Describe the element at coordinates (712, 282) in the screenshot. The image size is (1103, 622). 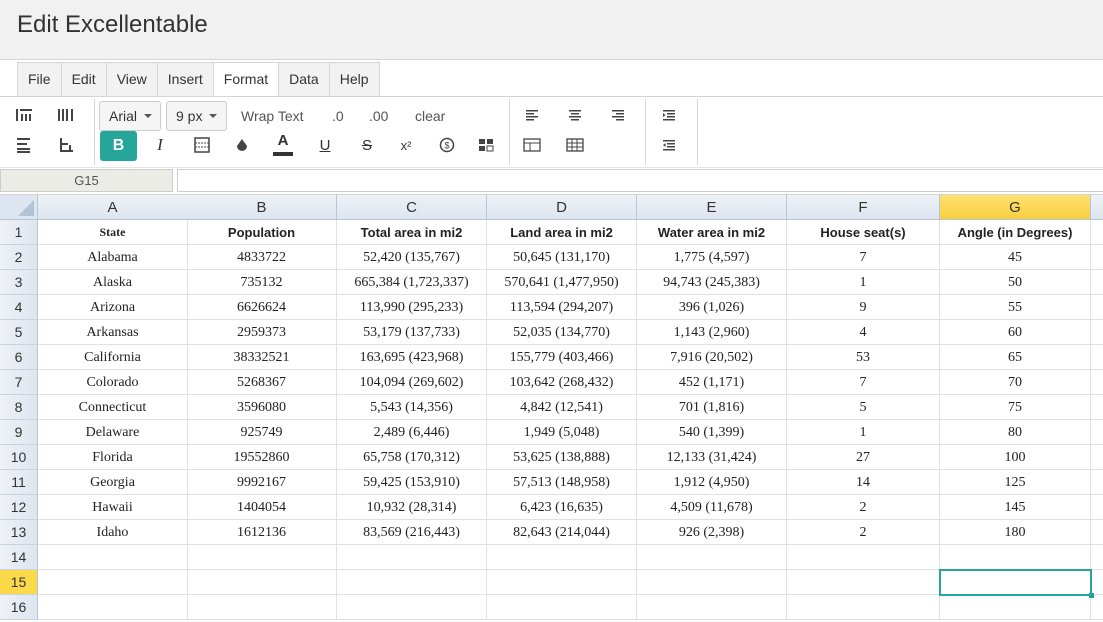
I see `cell-e3: 94,743 (245,383)` at that location.